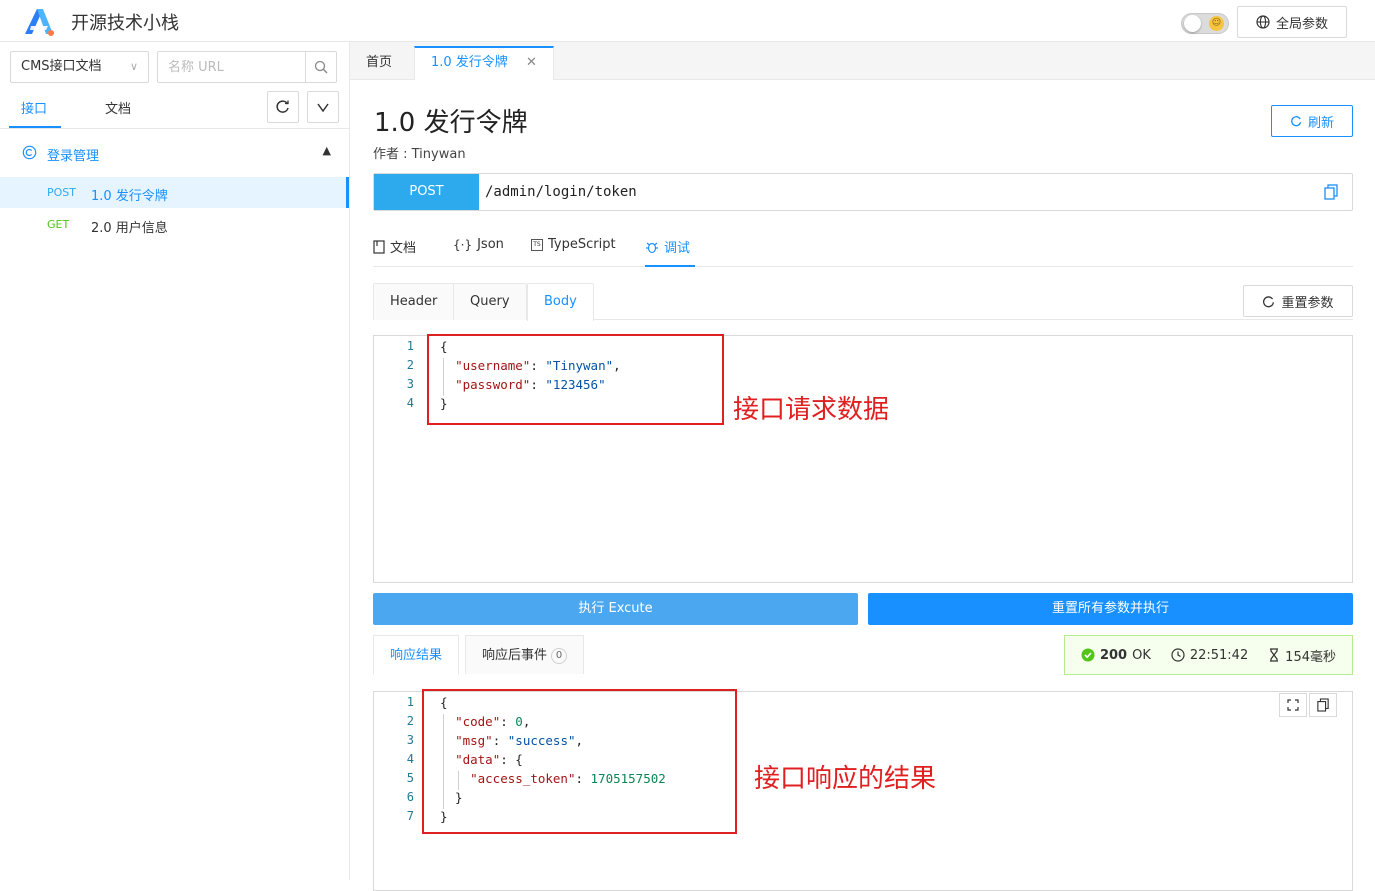 The image size is (1375, 891). What do you see at coordinates (129, 196) in the screenshot?
I see `sidebar-item-label: 1.0 发行令牌` at bounding box center [129, 196].